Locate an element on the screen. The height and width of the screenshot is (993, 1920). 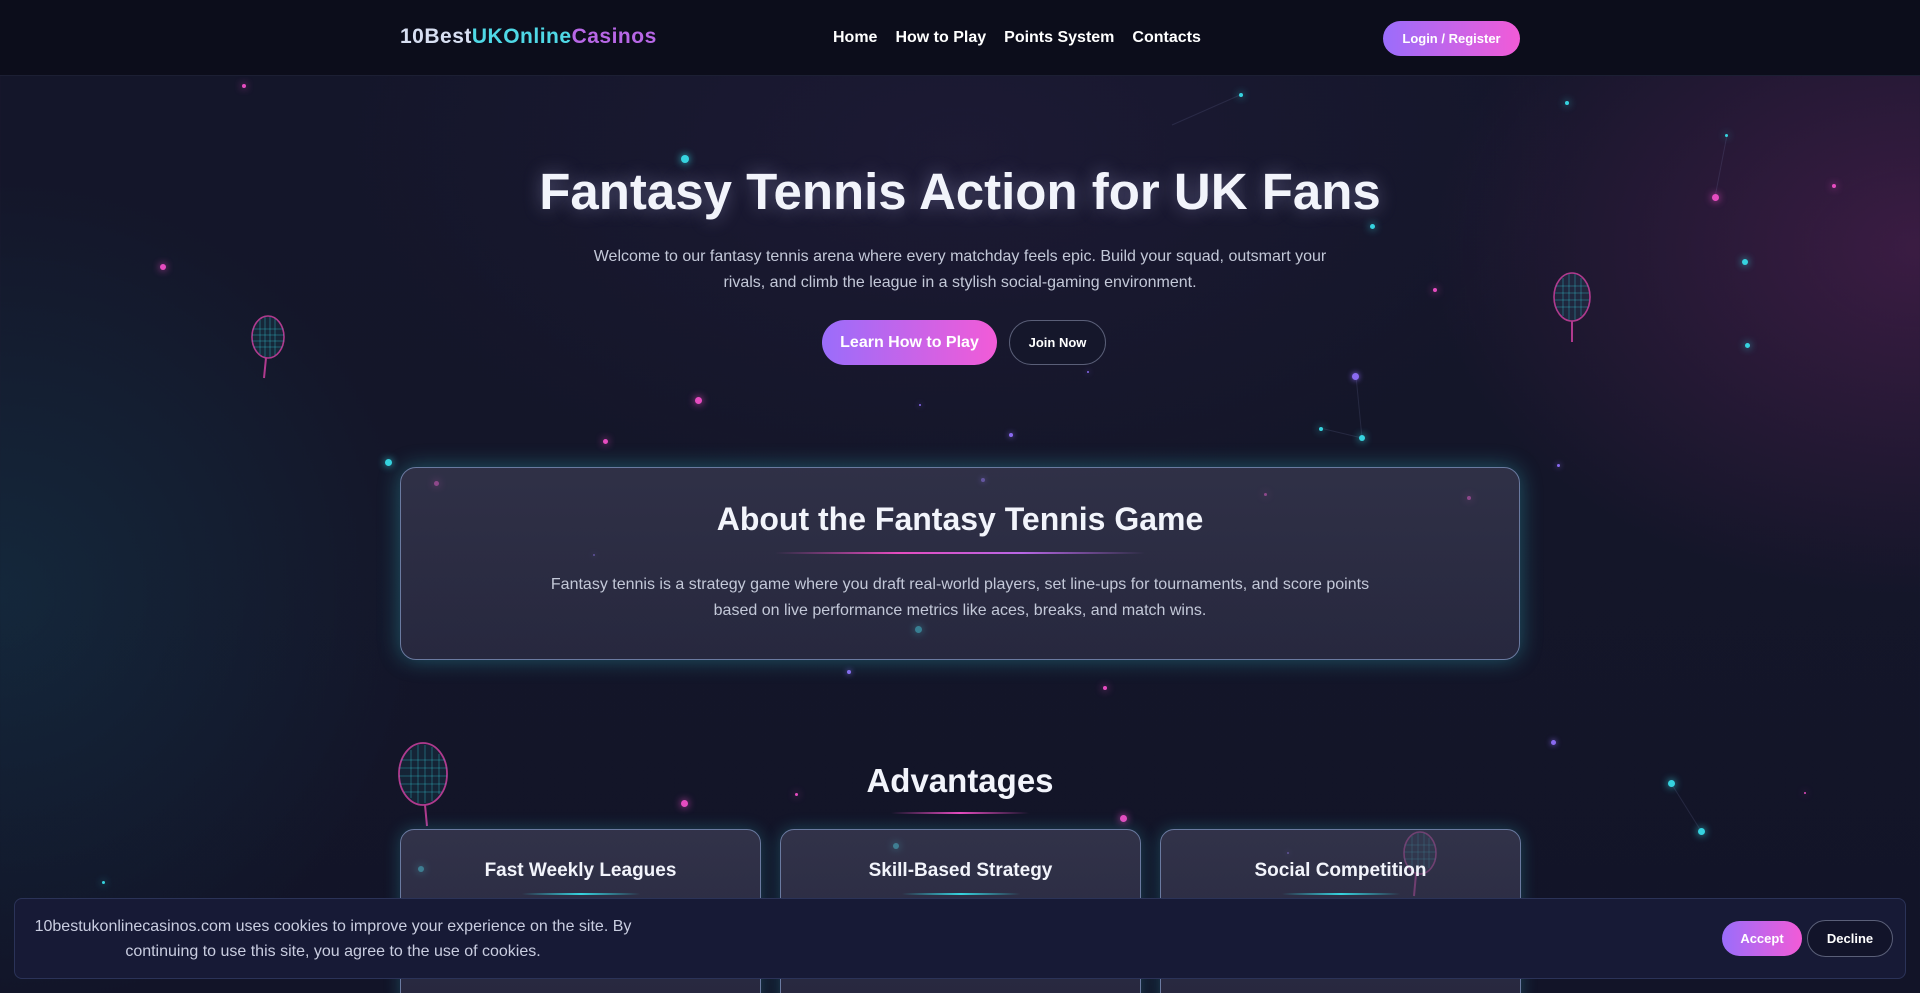
hero-actions: Learn How to Play Join Now is located at coordinates (960, 342).